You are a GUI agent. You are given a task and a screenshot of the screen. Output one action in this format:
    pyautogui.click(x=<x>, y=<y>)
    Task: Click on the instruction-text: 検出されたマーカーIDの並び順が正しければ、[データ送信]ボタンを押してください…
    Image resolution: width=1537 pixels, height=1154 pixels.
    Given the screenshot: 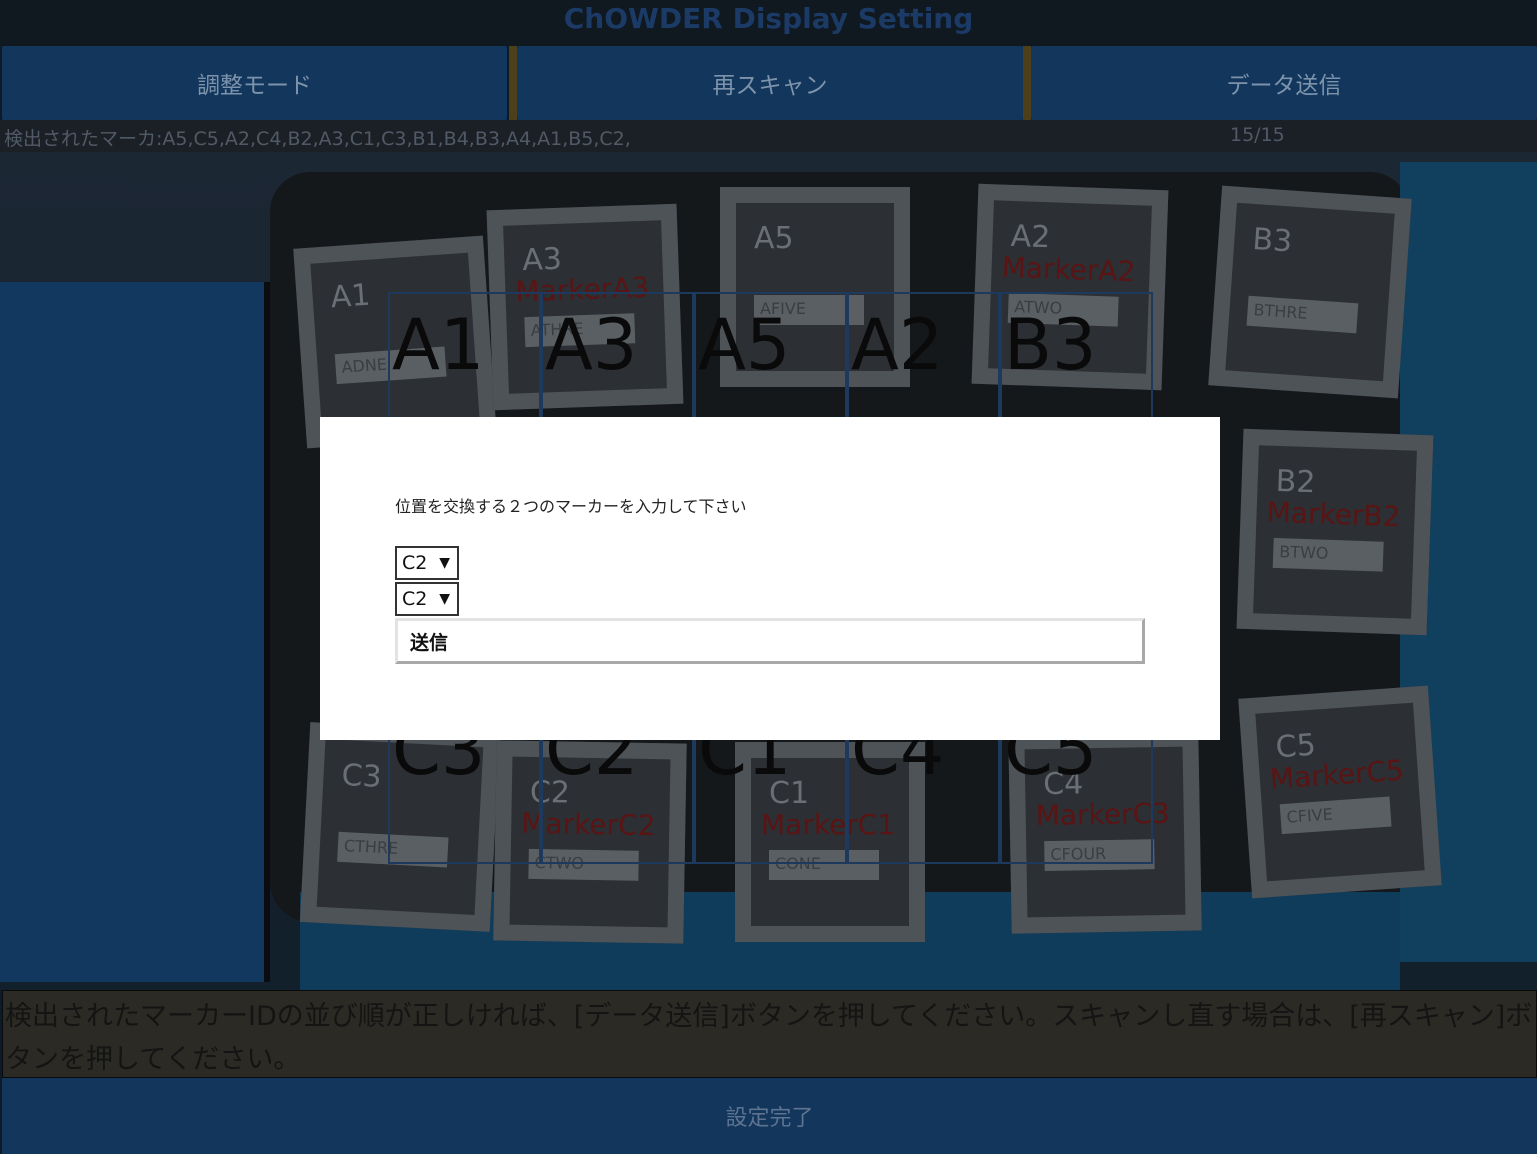 What is the action you would take?
    pyautogui.click(x=769, y=1038)
    